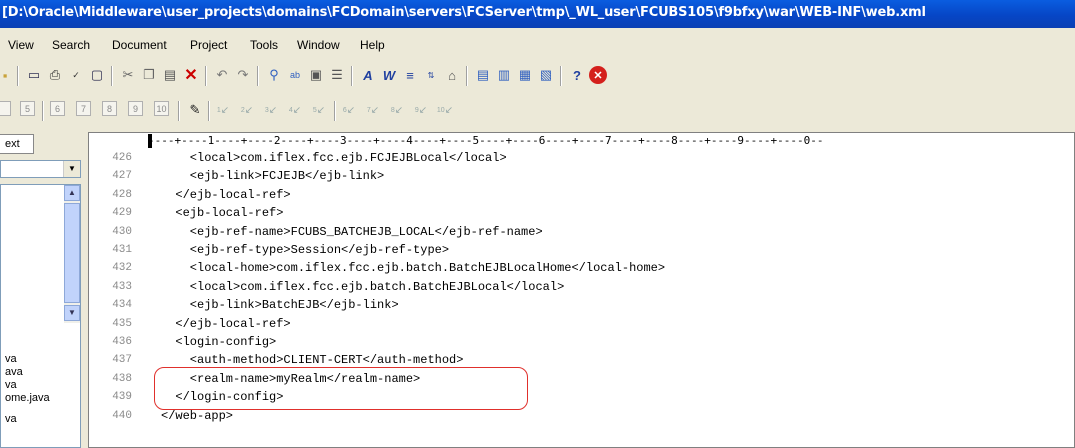  What do you see at coordinates (122, 176) in the screenshot?
I see `line-number: 427` at bounding box center [122, 176].